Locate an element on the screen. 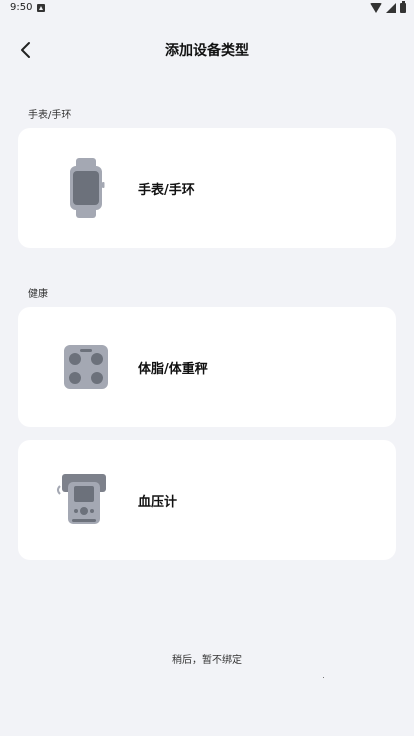 This screenshot has height=736, width=414. blood-pressure-monitor-icon is located at coordinates (81, 499).